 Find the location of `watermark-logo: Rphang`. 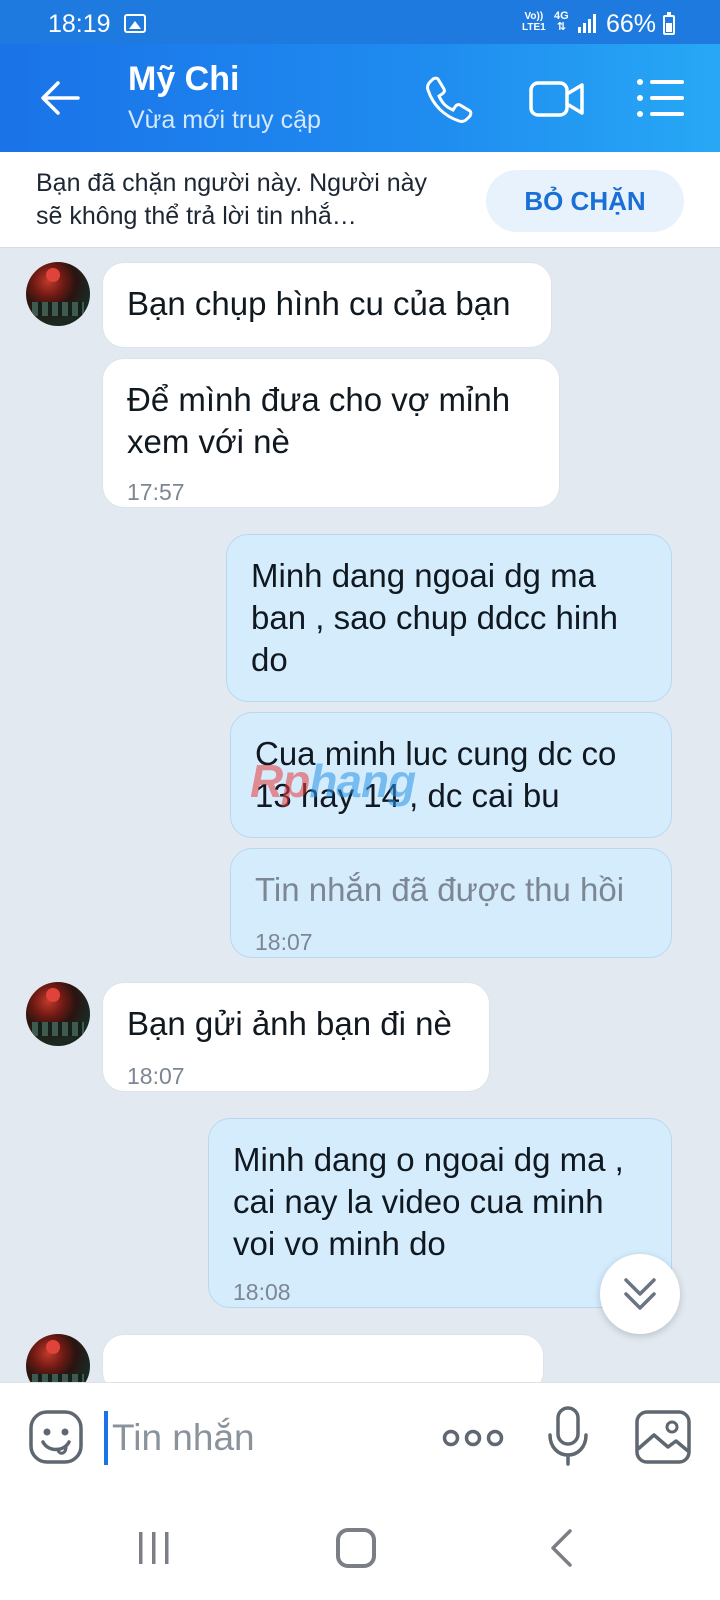

watermark-logo: Rphang is located at coordinates (333, 781).